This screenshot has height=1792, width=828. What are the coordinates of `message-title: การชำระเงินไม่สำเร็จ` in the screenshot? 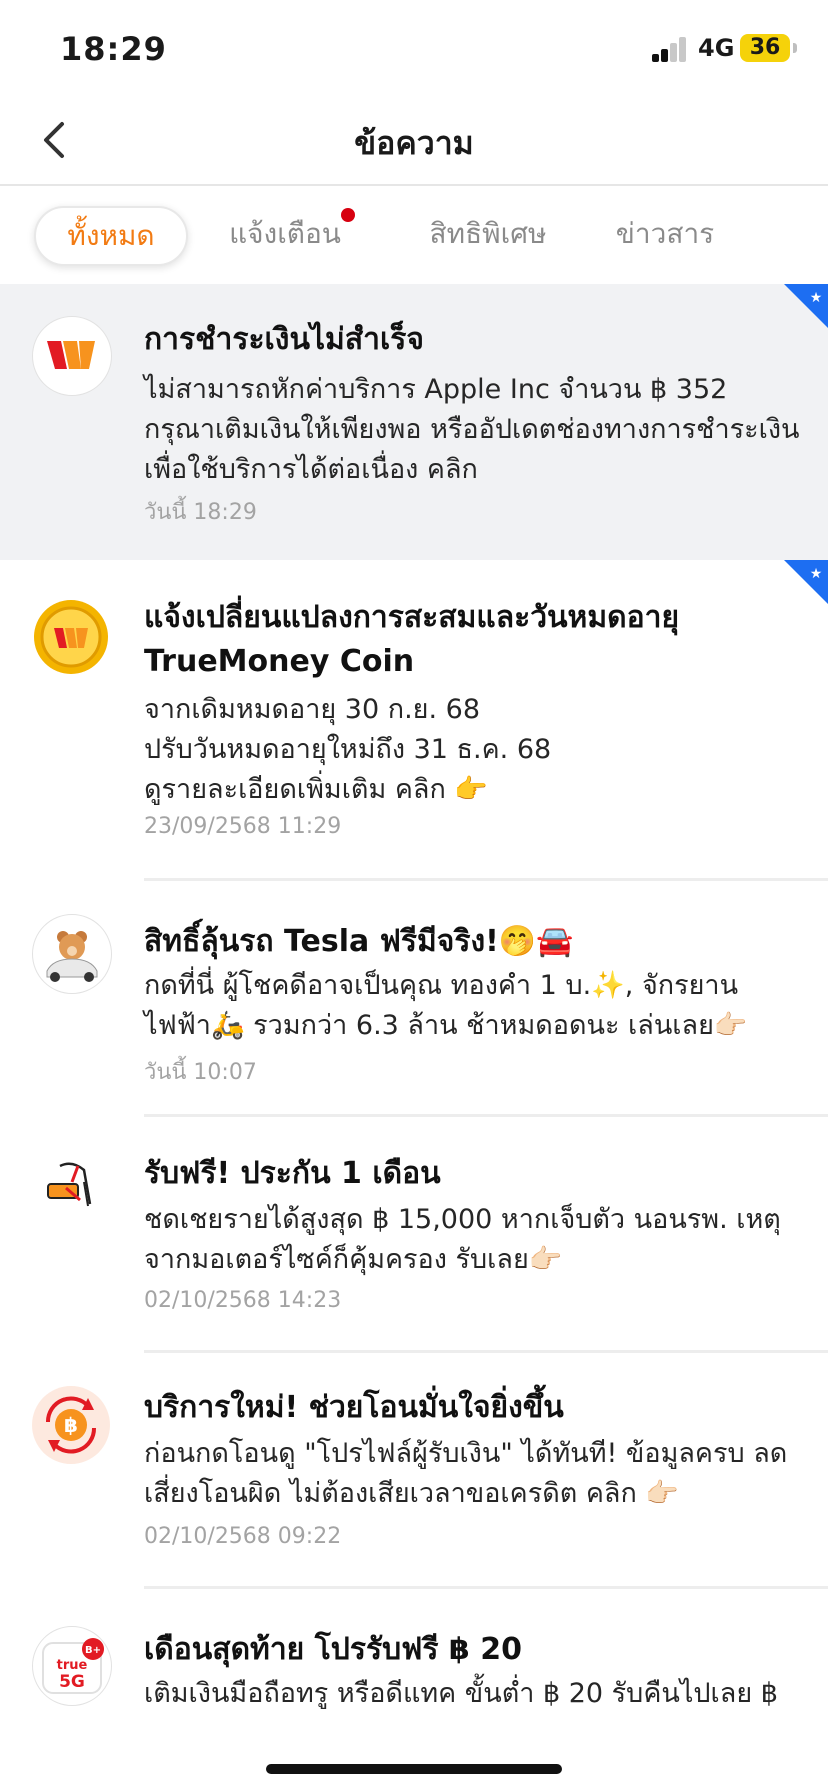 It's located at (284, 339).